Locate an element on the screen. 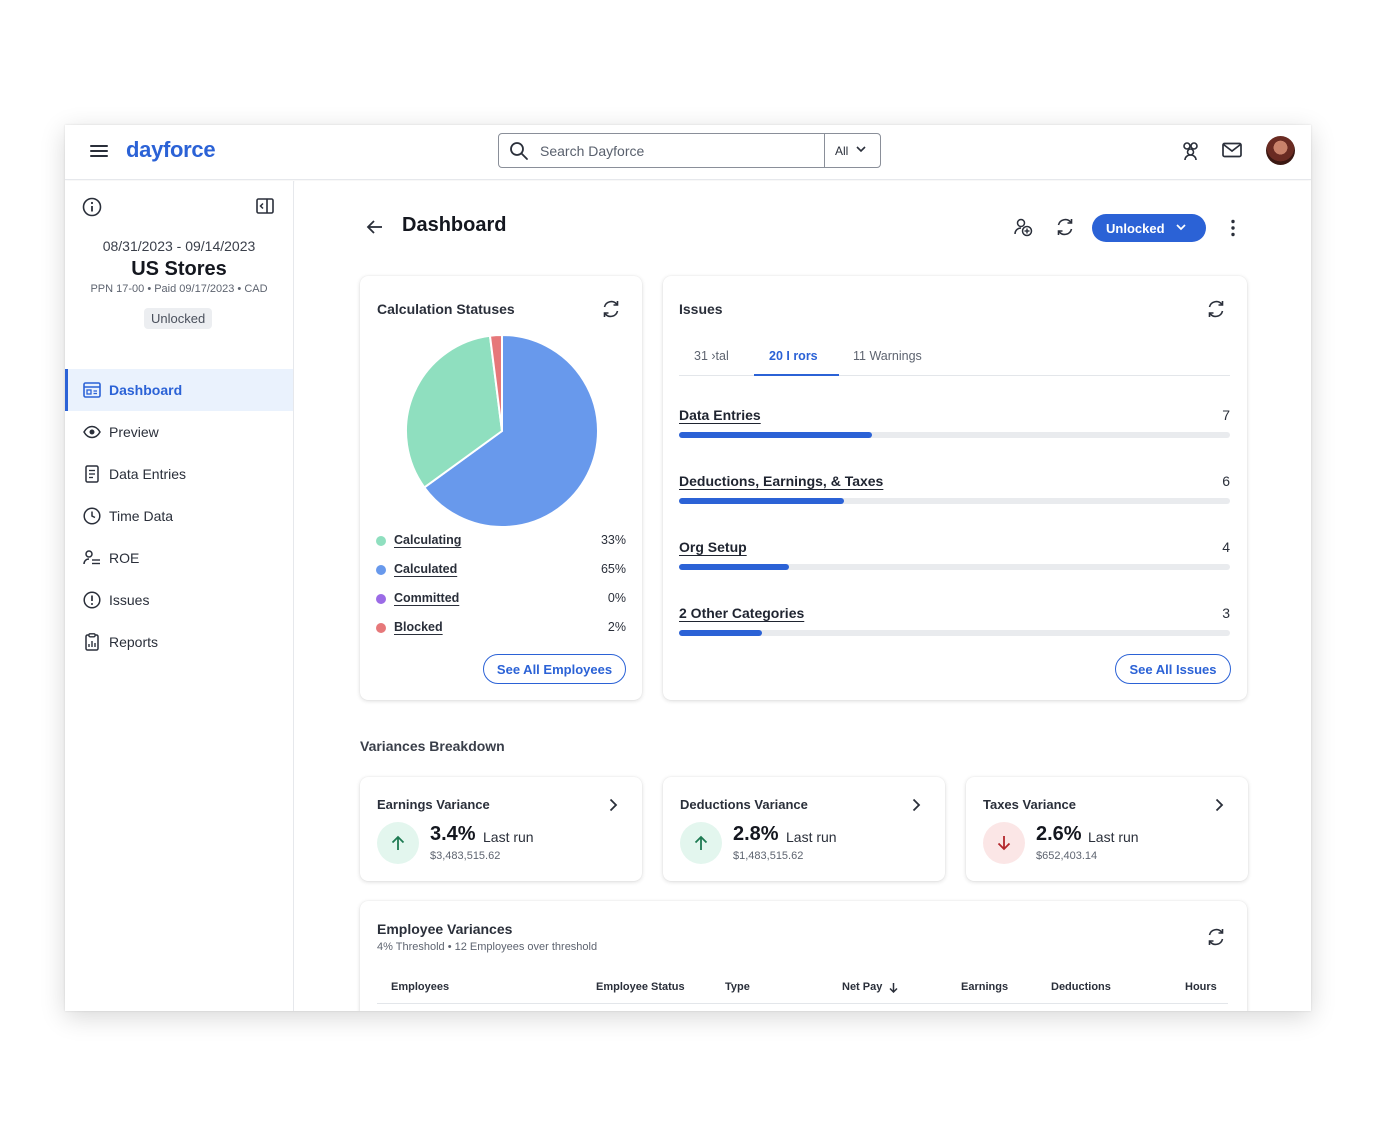 This screenshot has width=1376, height=1136. search-icon is located at coordinates (519, 151).